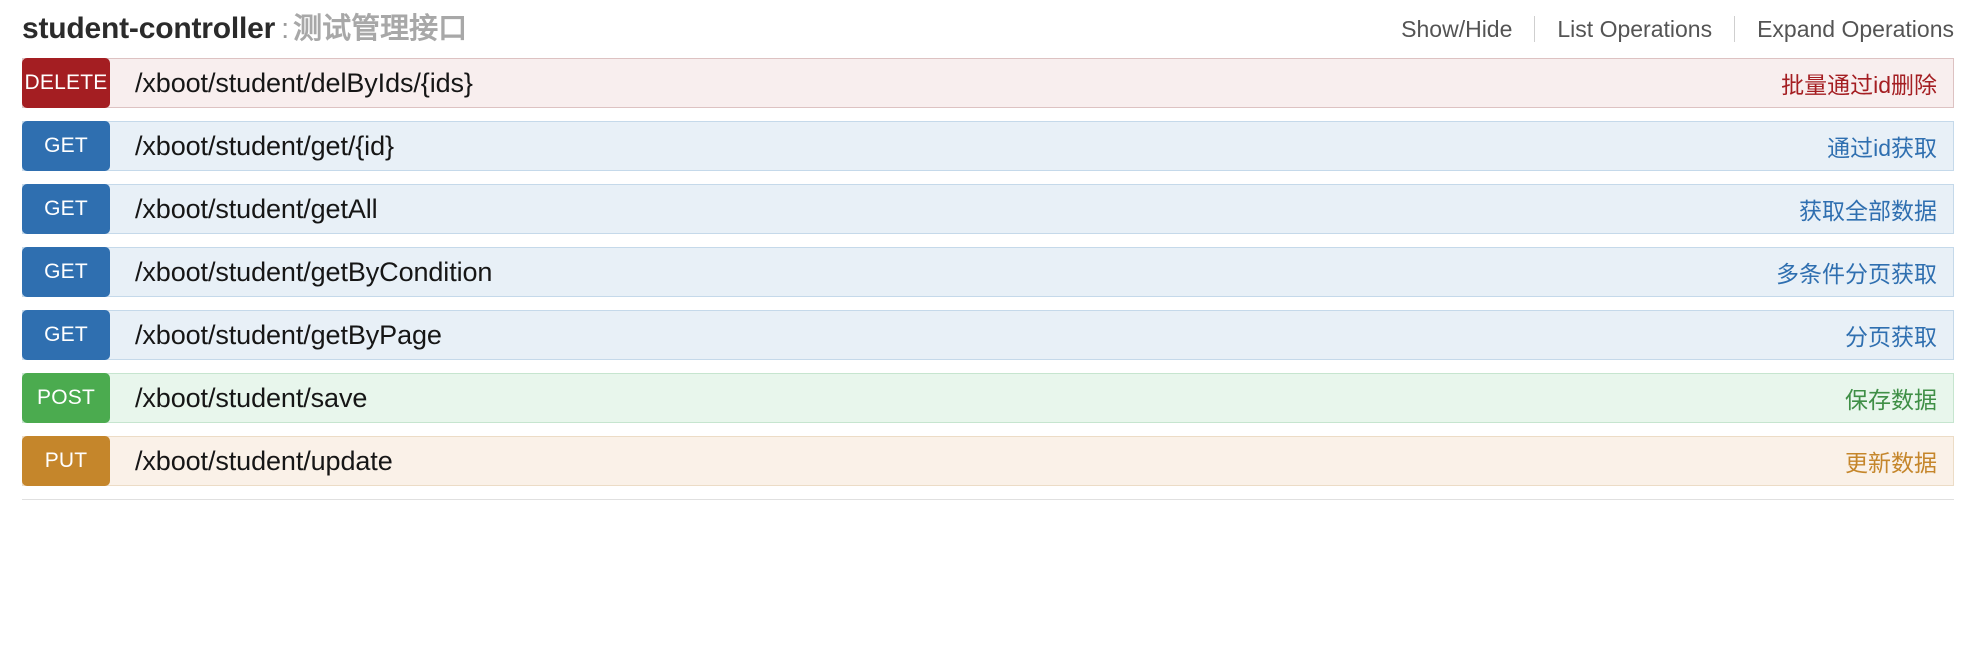  I want to click on operation-path: /xboot/student/get/{id}, so click(968, 146).